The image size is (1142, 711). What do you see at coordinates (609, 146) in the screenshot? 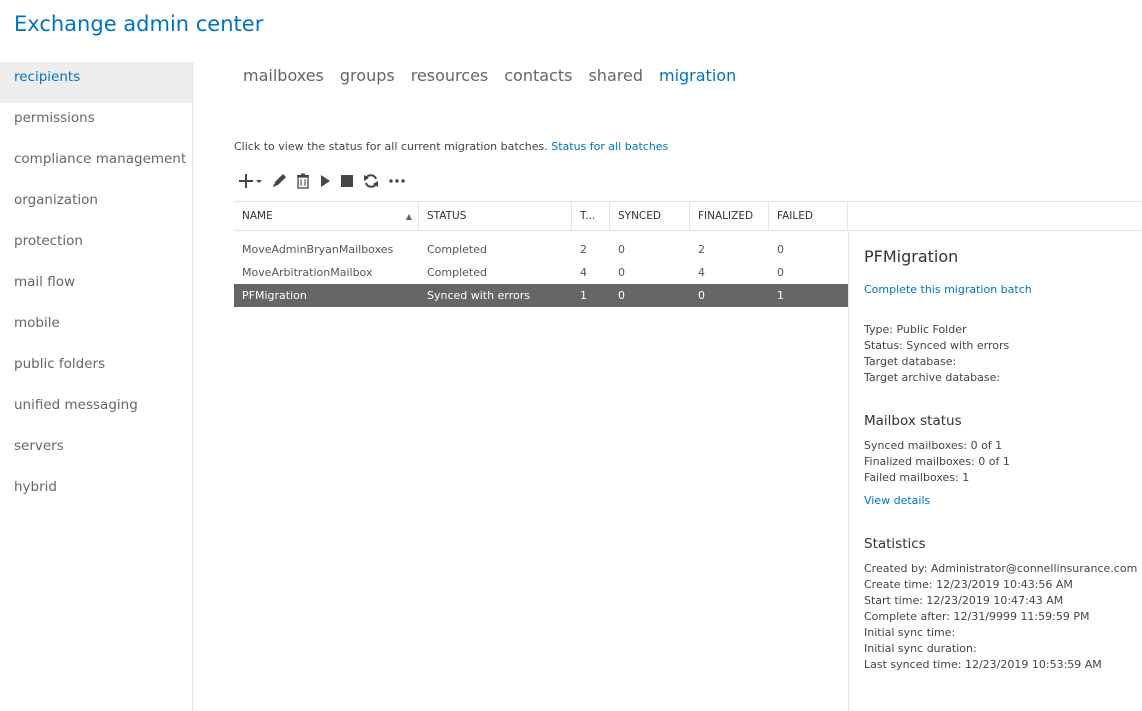
I see `status-all-batches-link: Status for all batches` at bounding box center [609, 146].